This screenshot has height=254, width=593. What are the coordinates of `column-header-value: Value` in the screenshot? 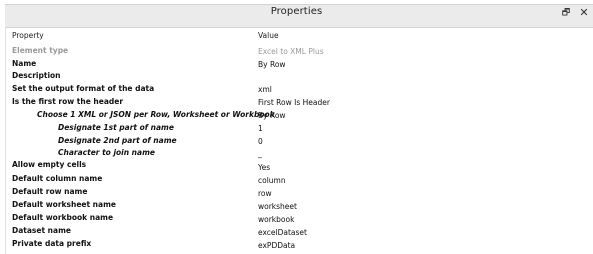 It's located at (268, 35).